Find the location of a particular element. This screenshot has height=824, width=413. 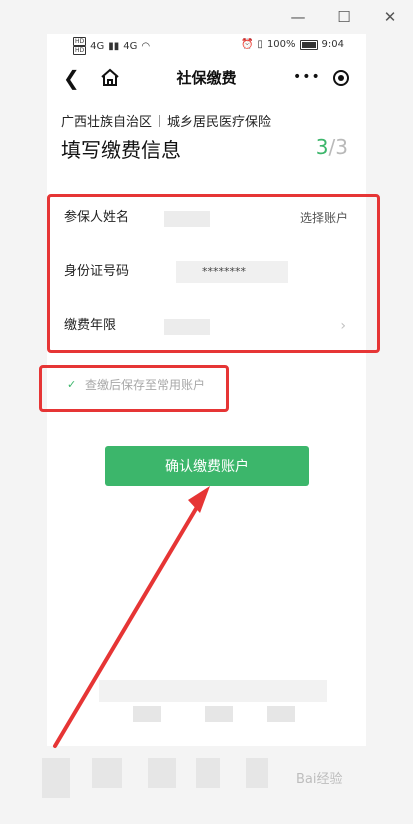

status-right: ⏰ ▯ 100% 9:04 is located at coordinates (292, 44).